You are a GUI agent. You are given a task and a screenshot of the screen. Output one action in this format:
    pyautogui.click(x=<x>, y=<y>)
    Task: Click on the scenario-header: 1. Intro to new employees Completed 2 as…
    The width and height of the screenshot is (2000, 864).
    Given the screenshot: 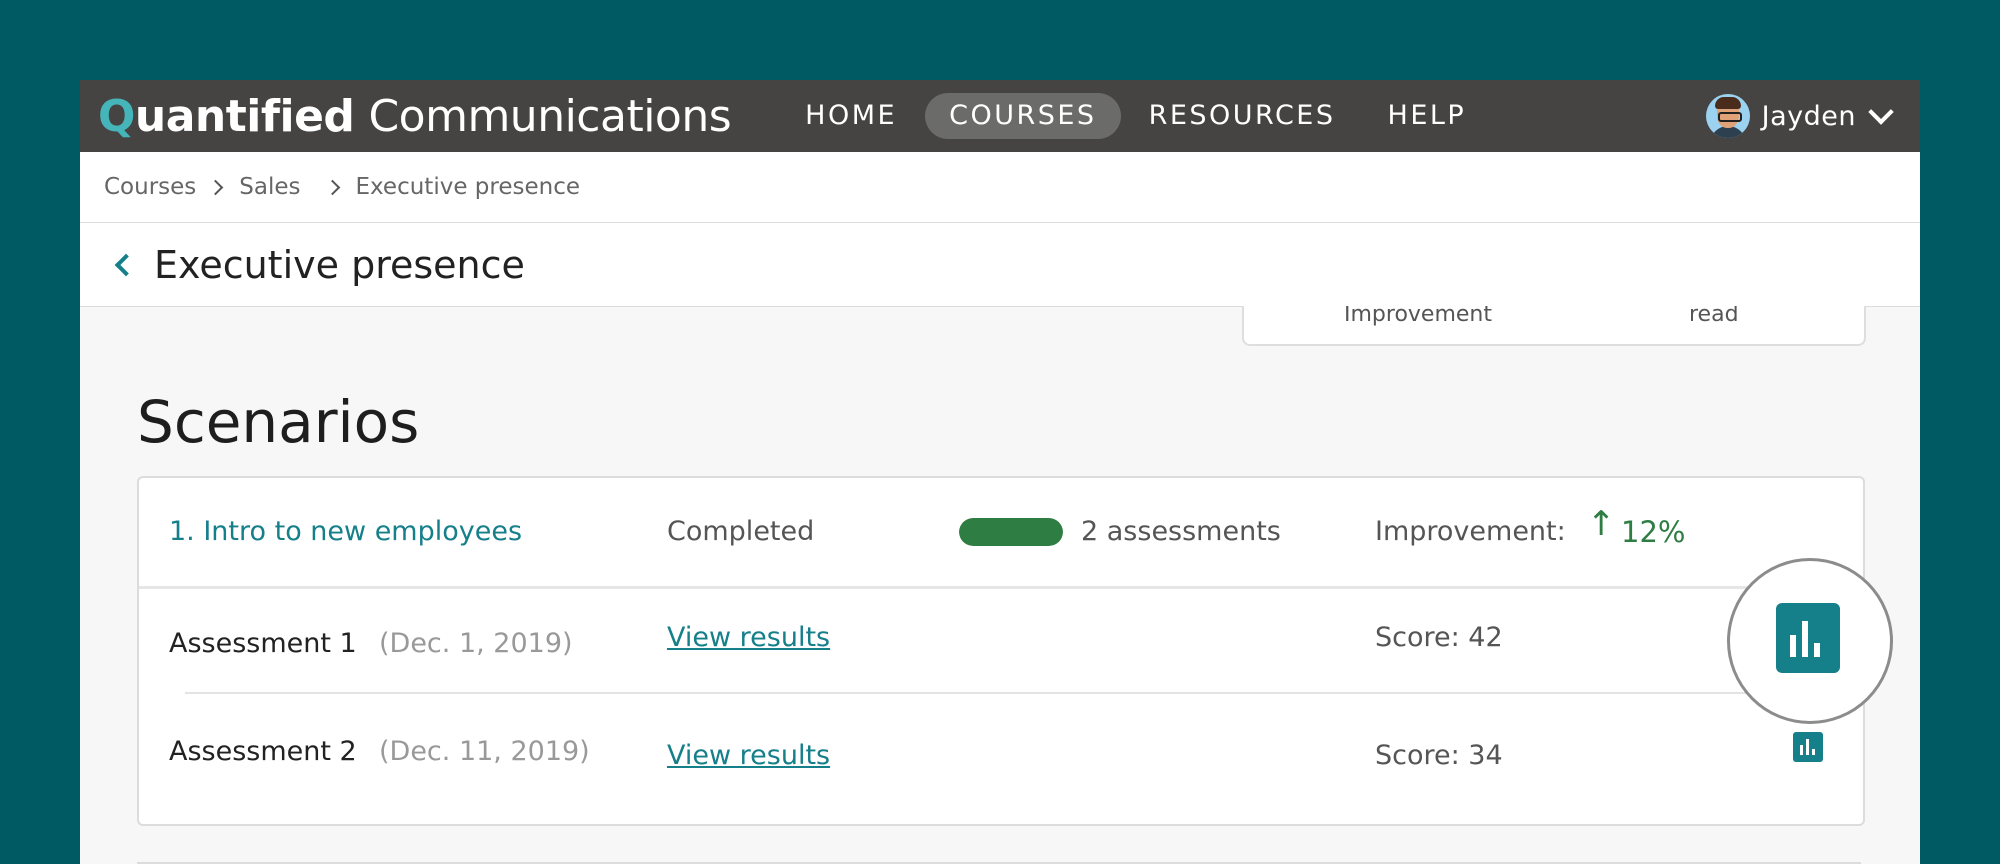 What is the action you would take?
    pyautogui.click(x=1001, y=533)
    